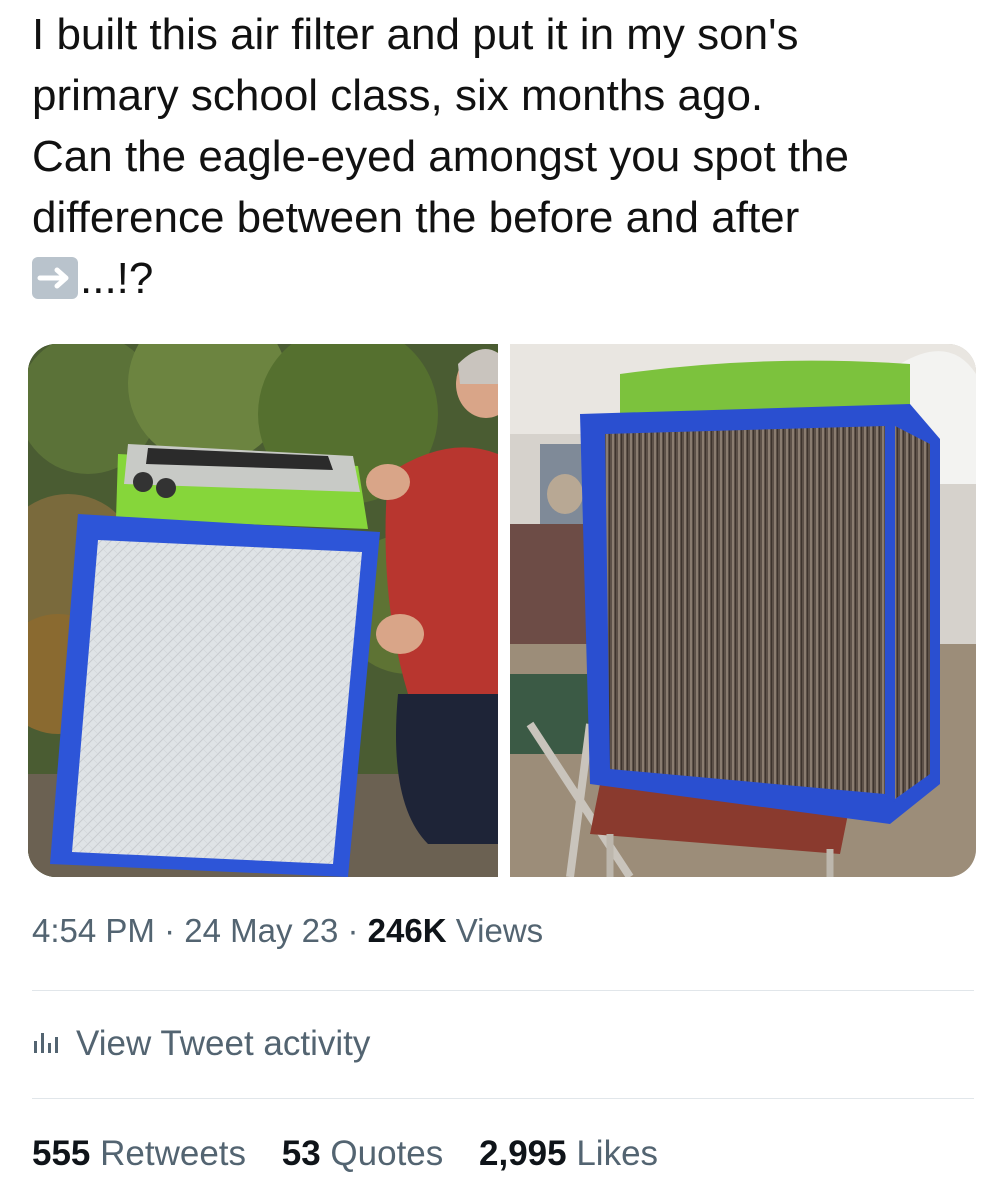 The height and width of the screenshot is (1200, 1005). I want to click on retweets-count: 555, so click(61, 1153).